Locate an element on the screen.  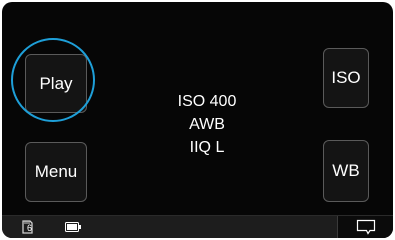
display-toggle-button is located at coordinates (365, 227).